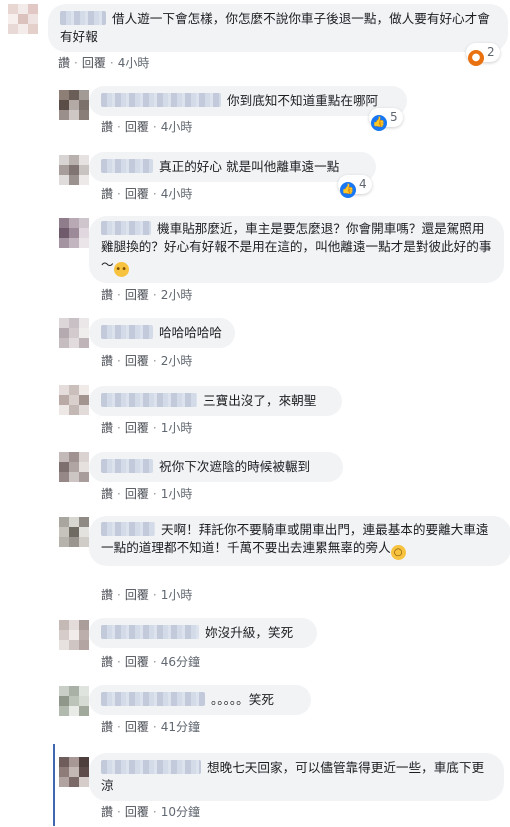 Image resolution: width=510 pixels, height=827 pixels. I want to click on comment-bubble: 想晚七天回家，可以儘管靠得更近一些，車底下更涼, so click(296, 777).